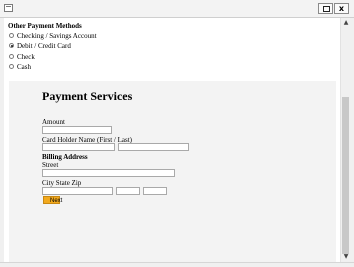  What do you see at coordinates (177, 9) in the screenshot?
I see `window-titlebar: x` at bounding box center [177, 9].